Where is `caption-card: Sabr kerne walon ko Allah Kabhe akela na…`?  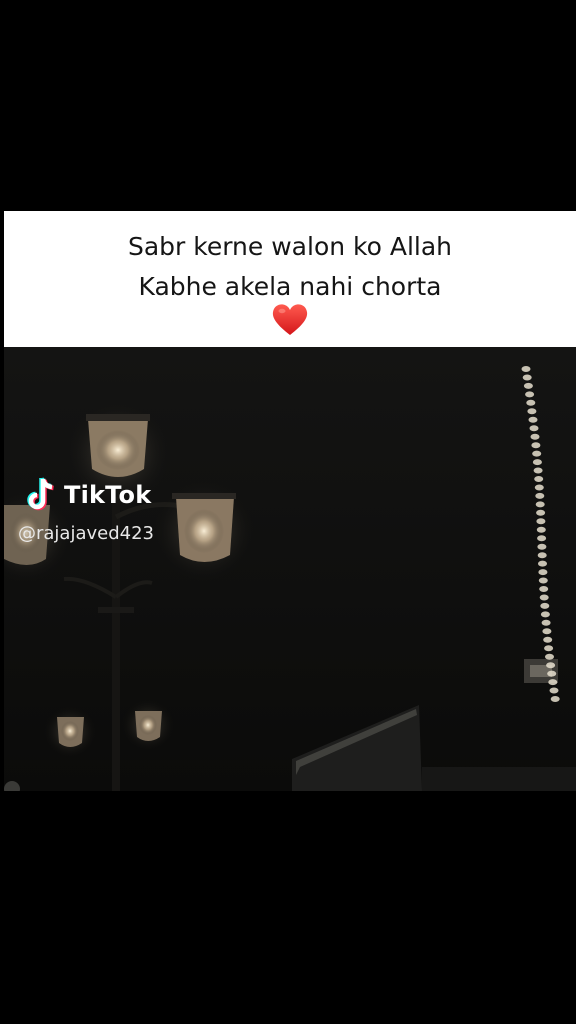
caption-card: Sabr kerne walon ko Allah Kabhe akela na… is located at coordinates (290, 279).